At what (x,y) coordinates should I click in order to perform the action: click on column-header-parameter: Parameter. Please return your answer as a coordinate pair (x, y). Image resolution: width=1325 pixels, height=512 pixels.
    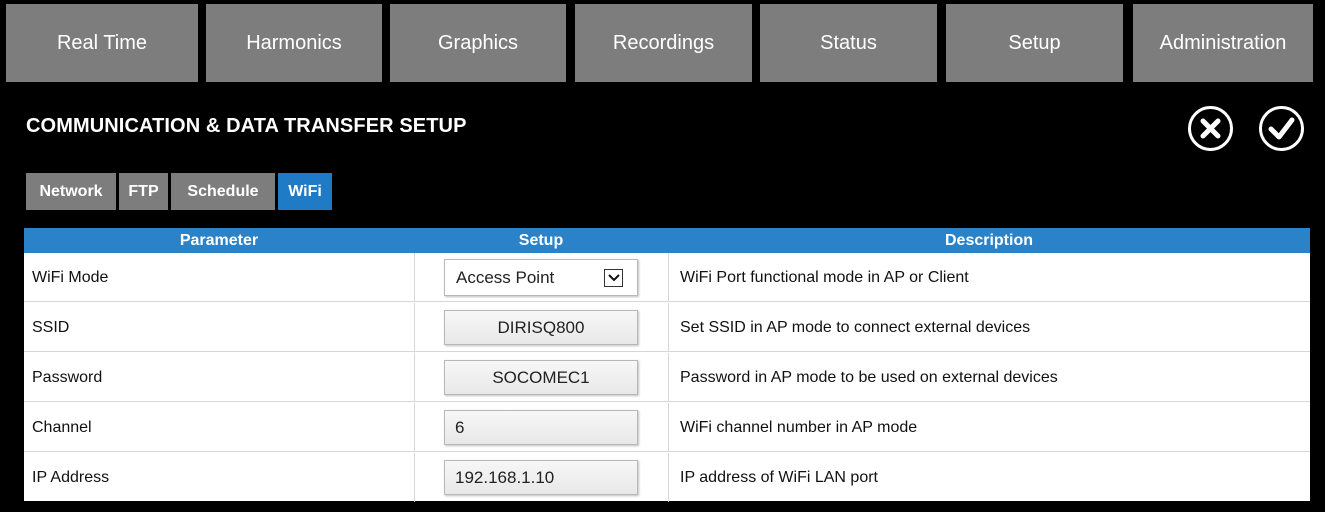
    Looking at the image, I should click on (219, 240).